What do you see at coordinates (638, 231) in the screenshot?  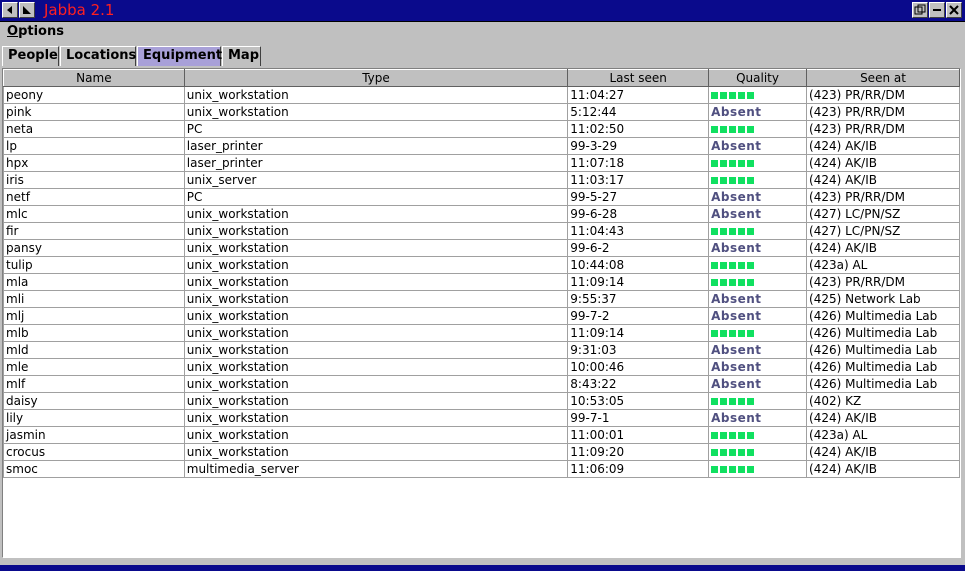 I see `cell-last-seen: 11:04:43` at bounding box center [638, 231].